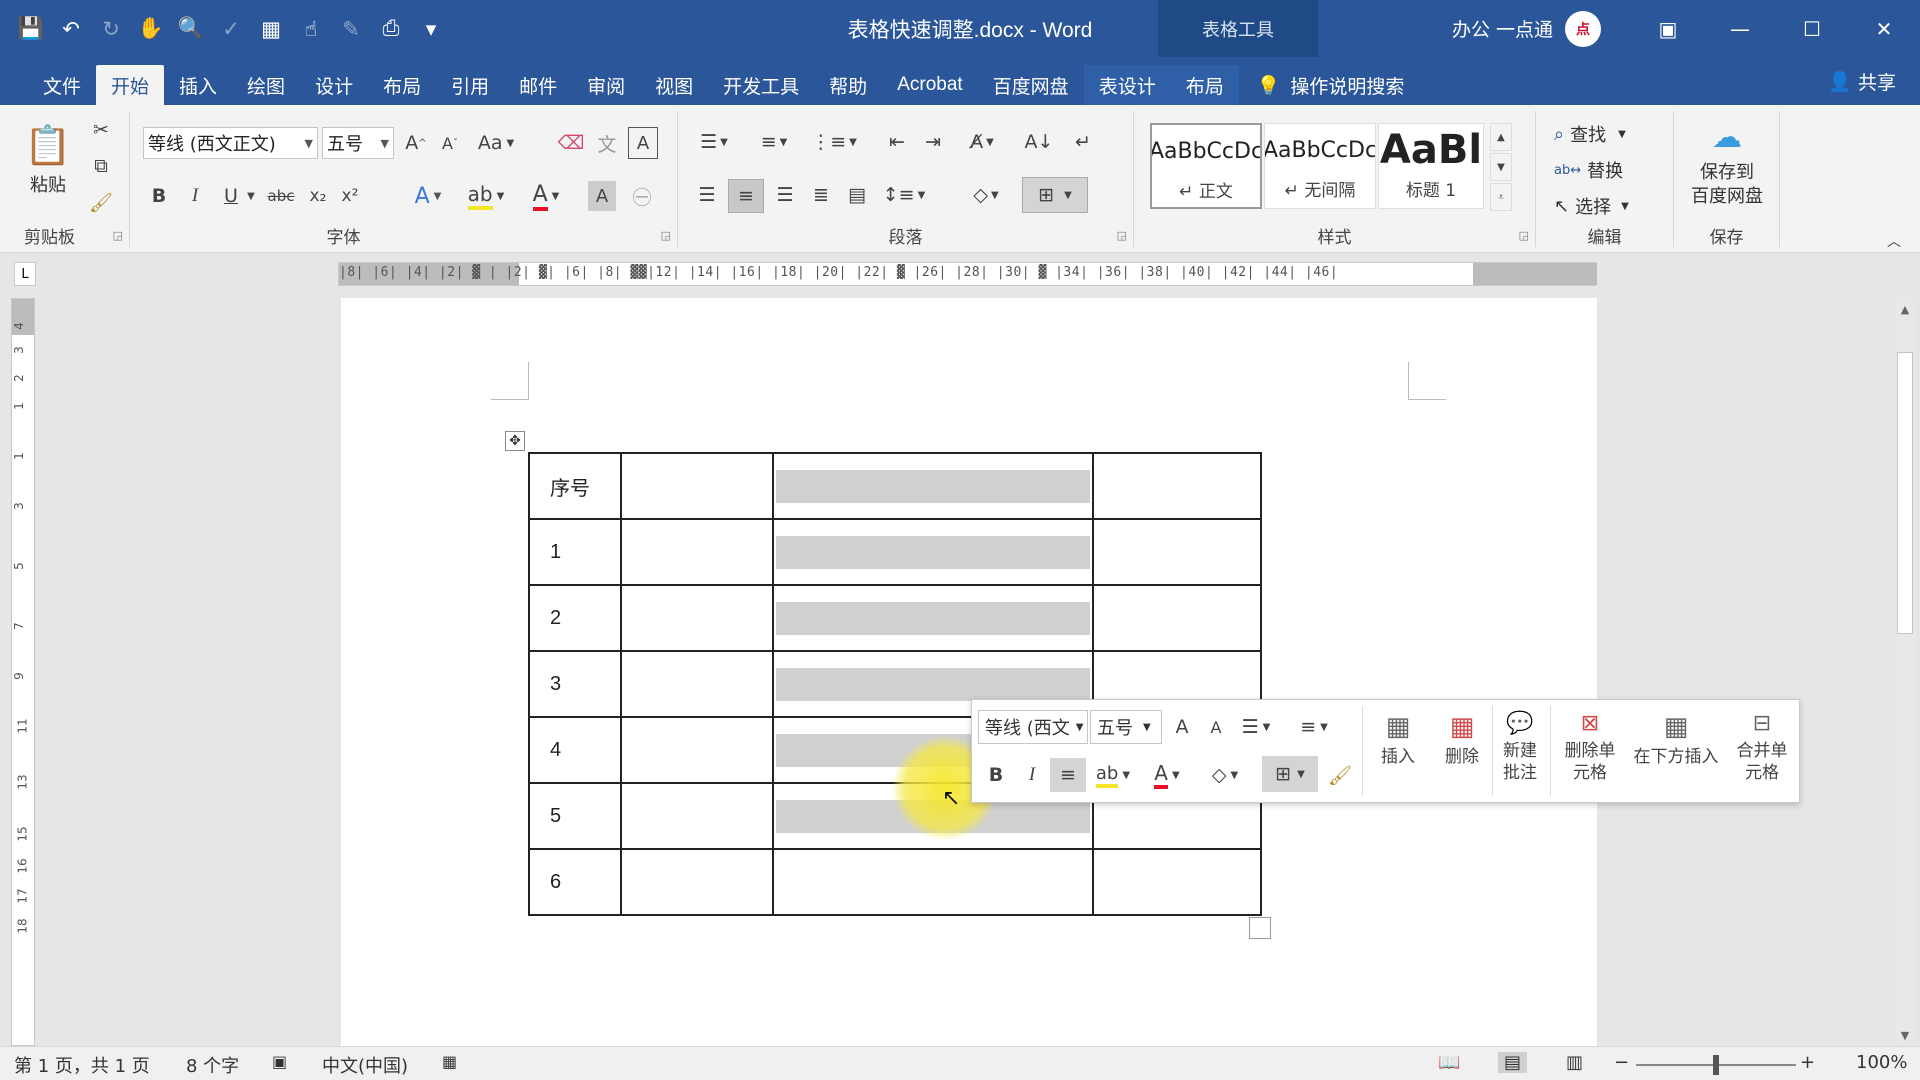  I want to click on read-mode-icon: 📖, so click(1449, 1062).